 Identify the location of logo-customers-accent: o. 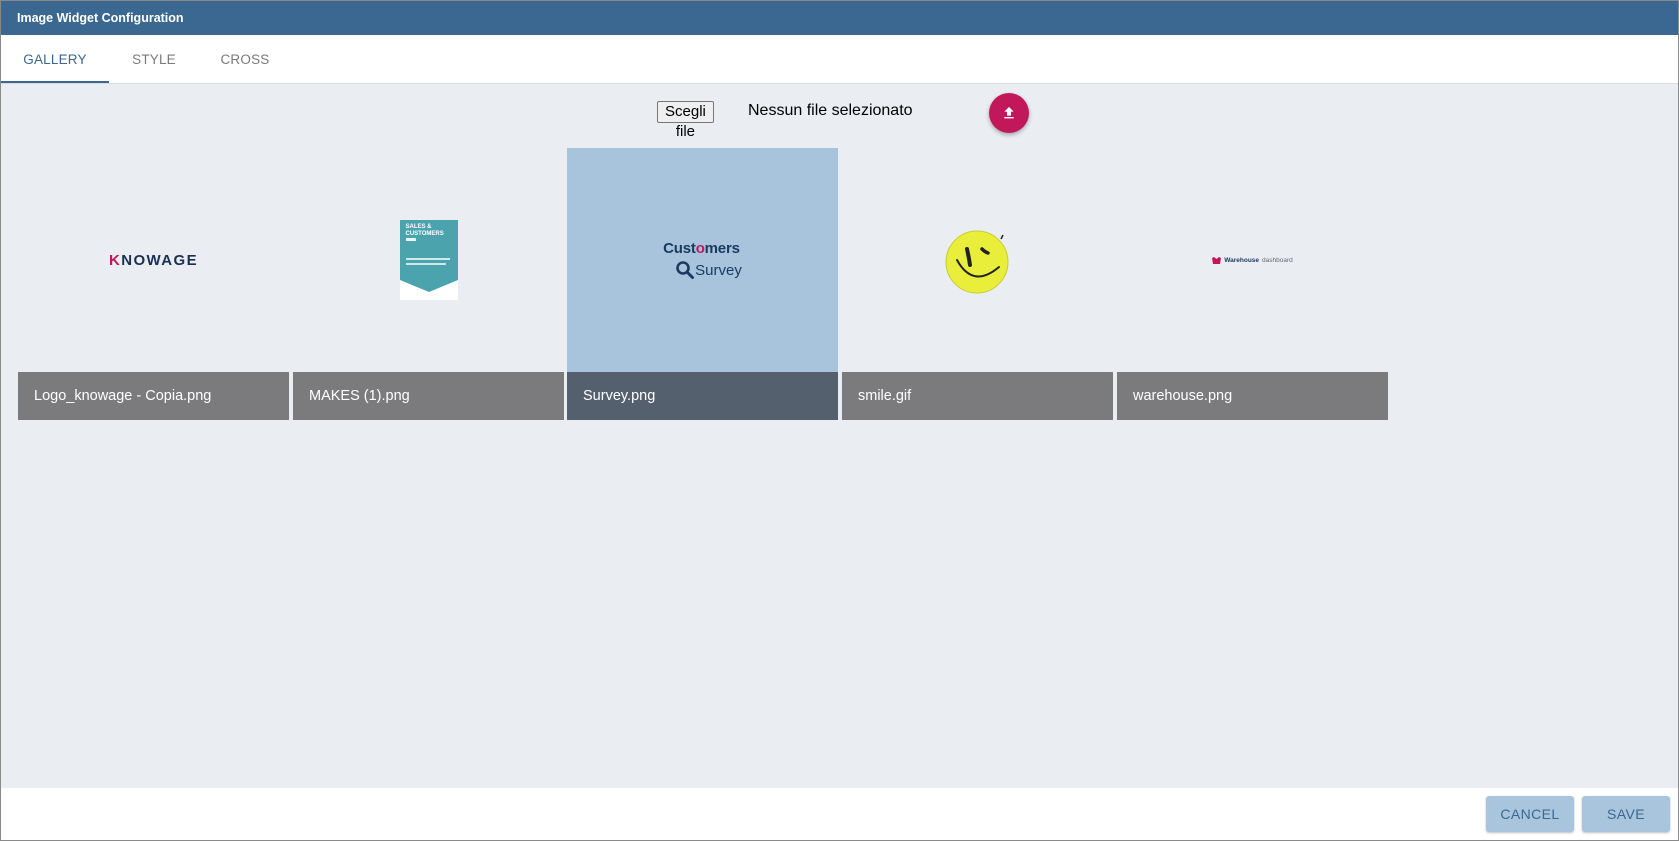
(700, 248).